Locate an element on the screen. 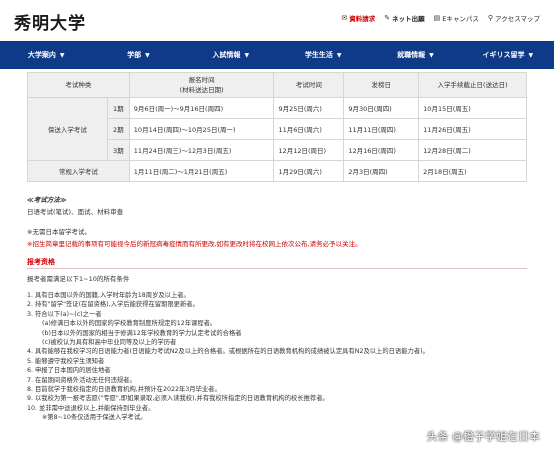 The width and height of the screenshot is (554, 456). category-cell: 保送入学考试 is located at coordinates (67, 129).